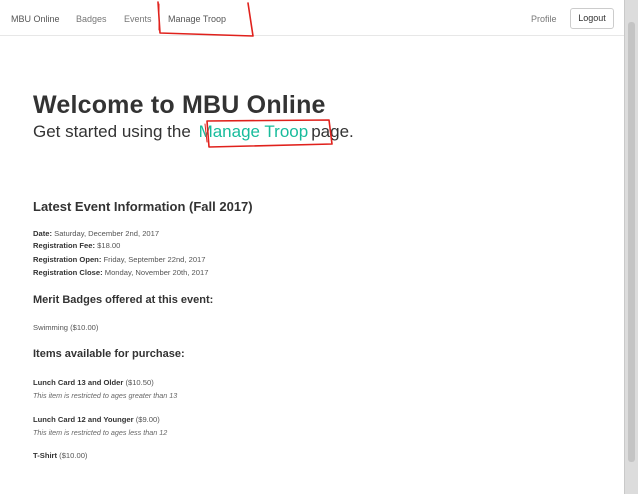  Describe the element at coordinates (193, 132) in the screenshot. I see `page-subtitle: Get started using the Manage Troop page.` at that location.